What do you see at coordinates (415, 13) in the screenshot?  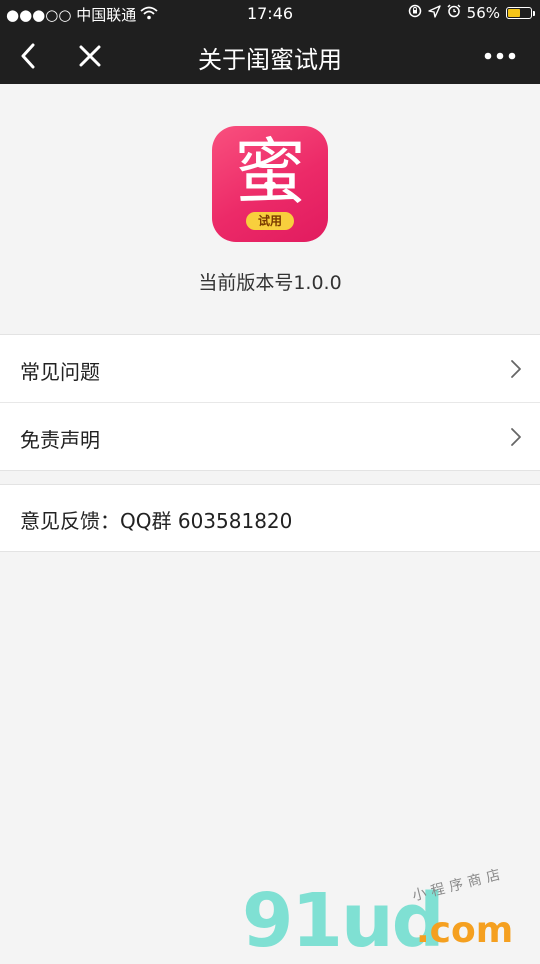 I see `orientation-lock-icon` at bounding box center [415, 13].